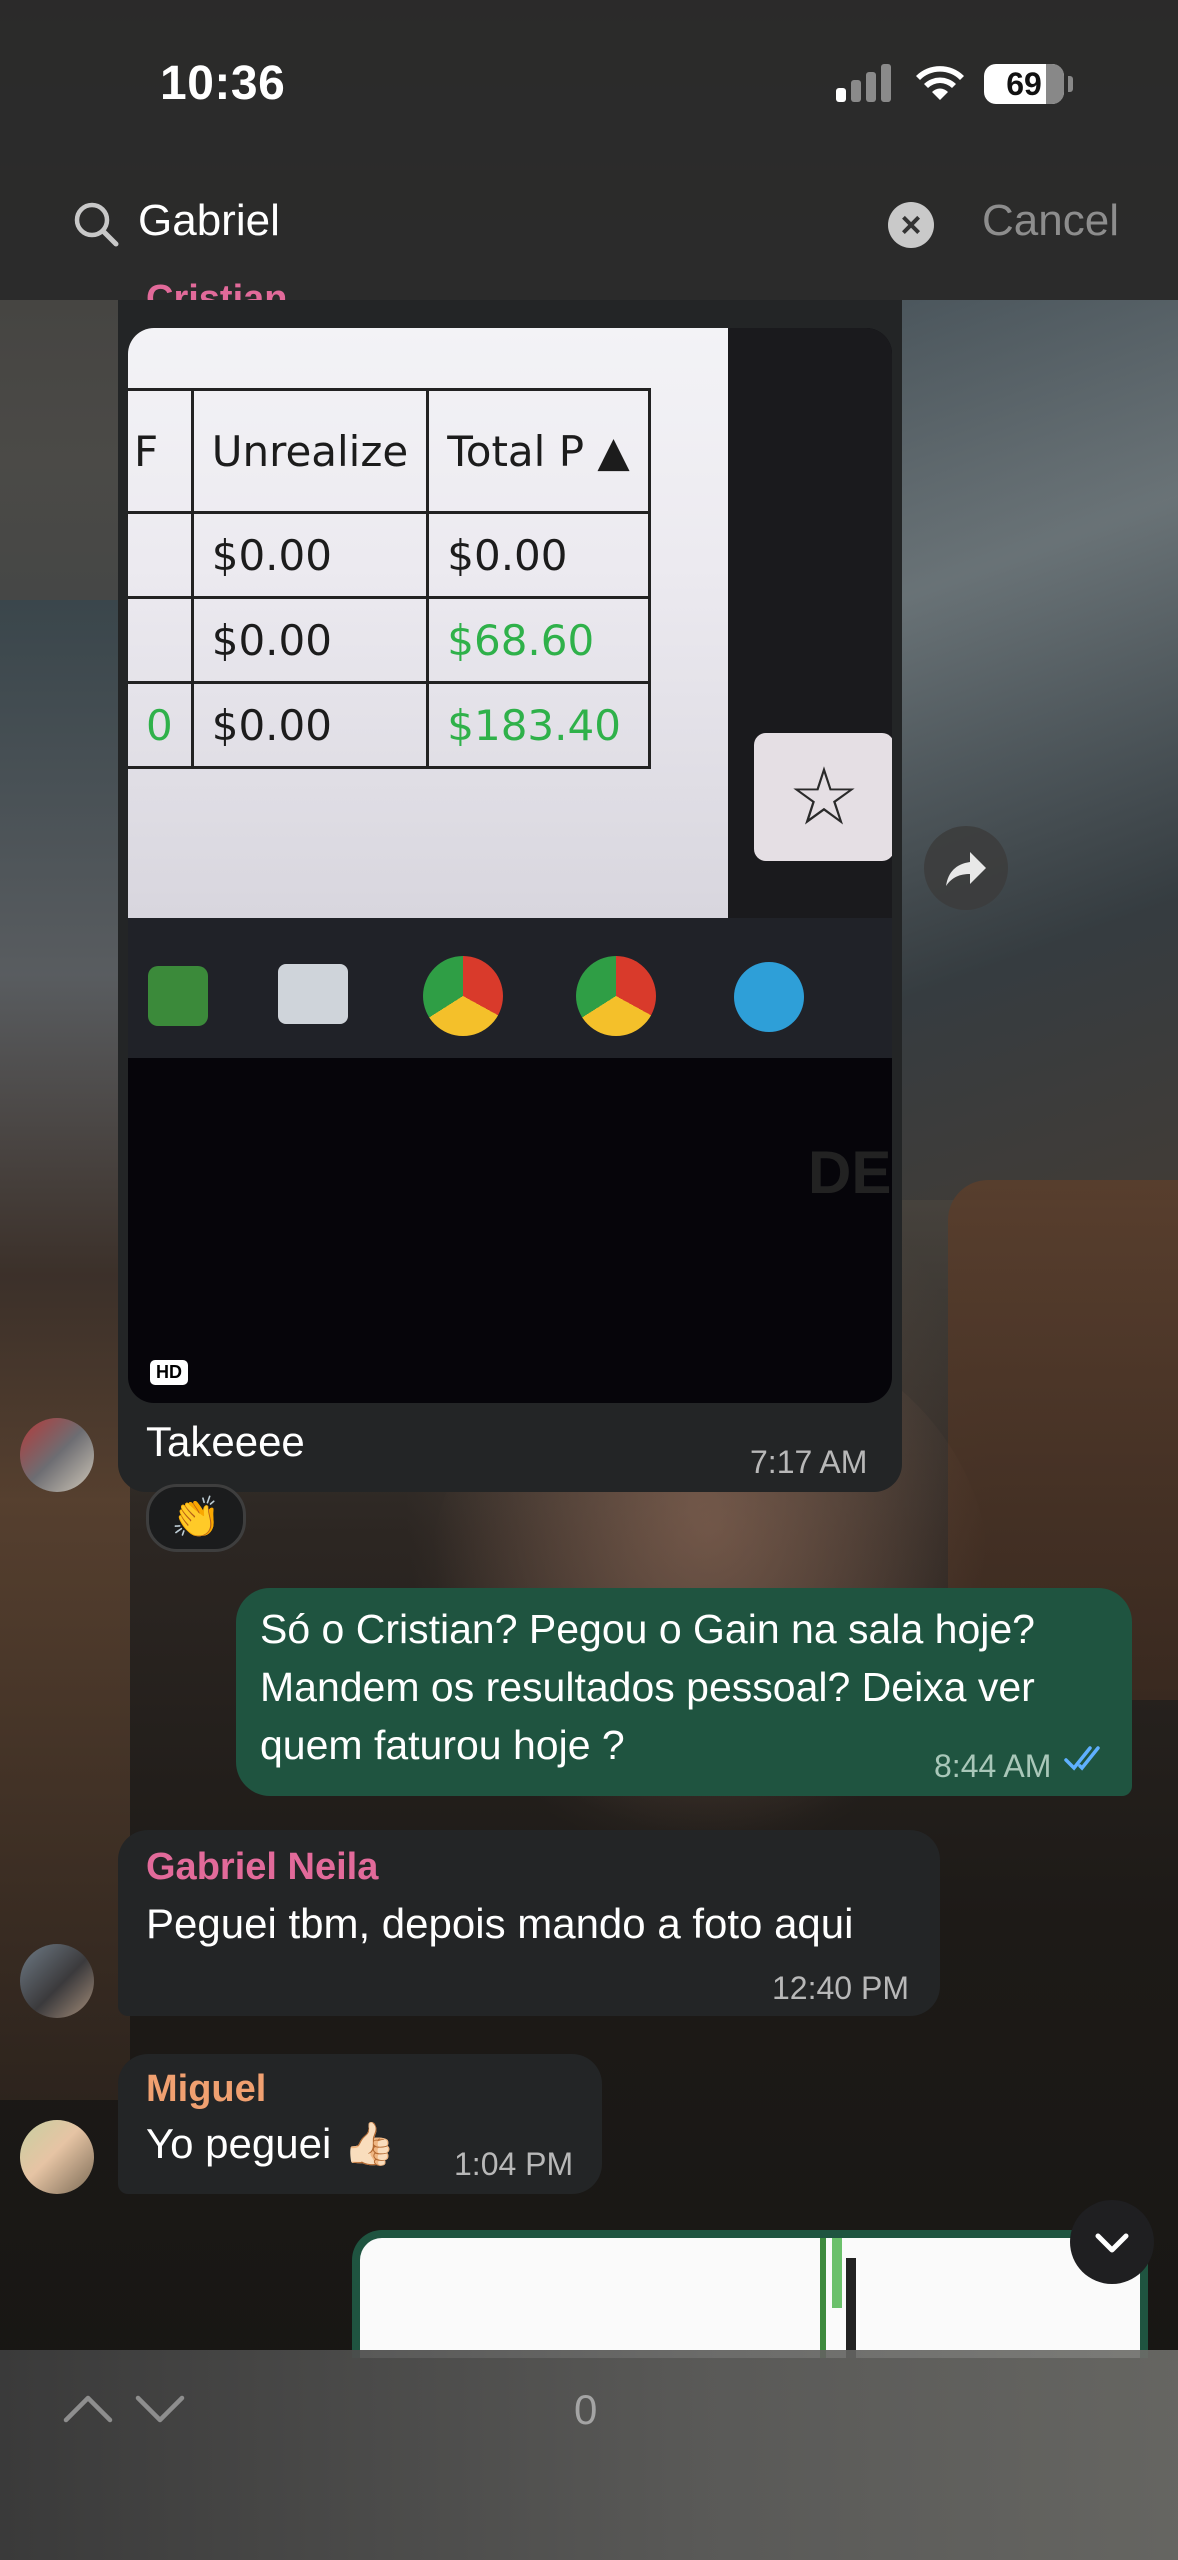 This screenshot has height=2560, width=1178. Describe the element at coordinates (866, 82) in the screenshot. I see `cellular-signal-icon` at that location.